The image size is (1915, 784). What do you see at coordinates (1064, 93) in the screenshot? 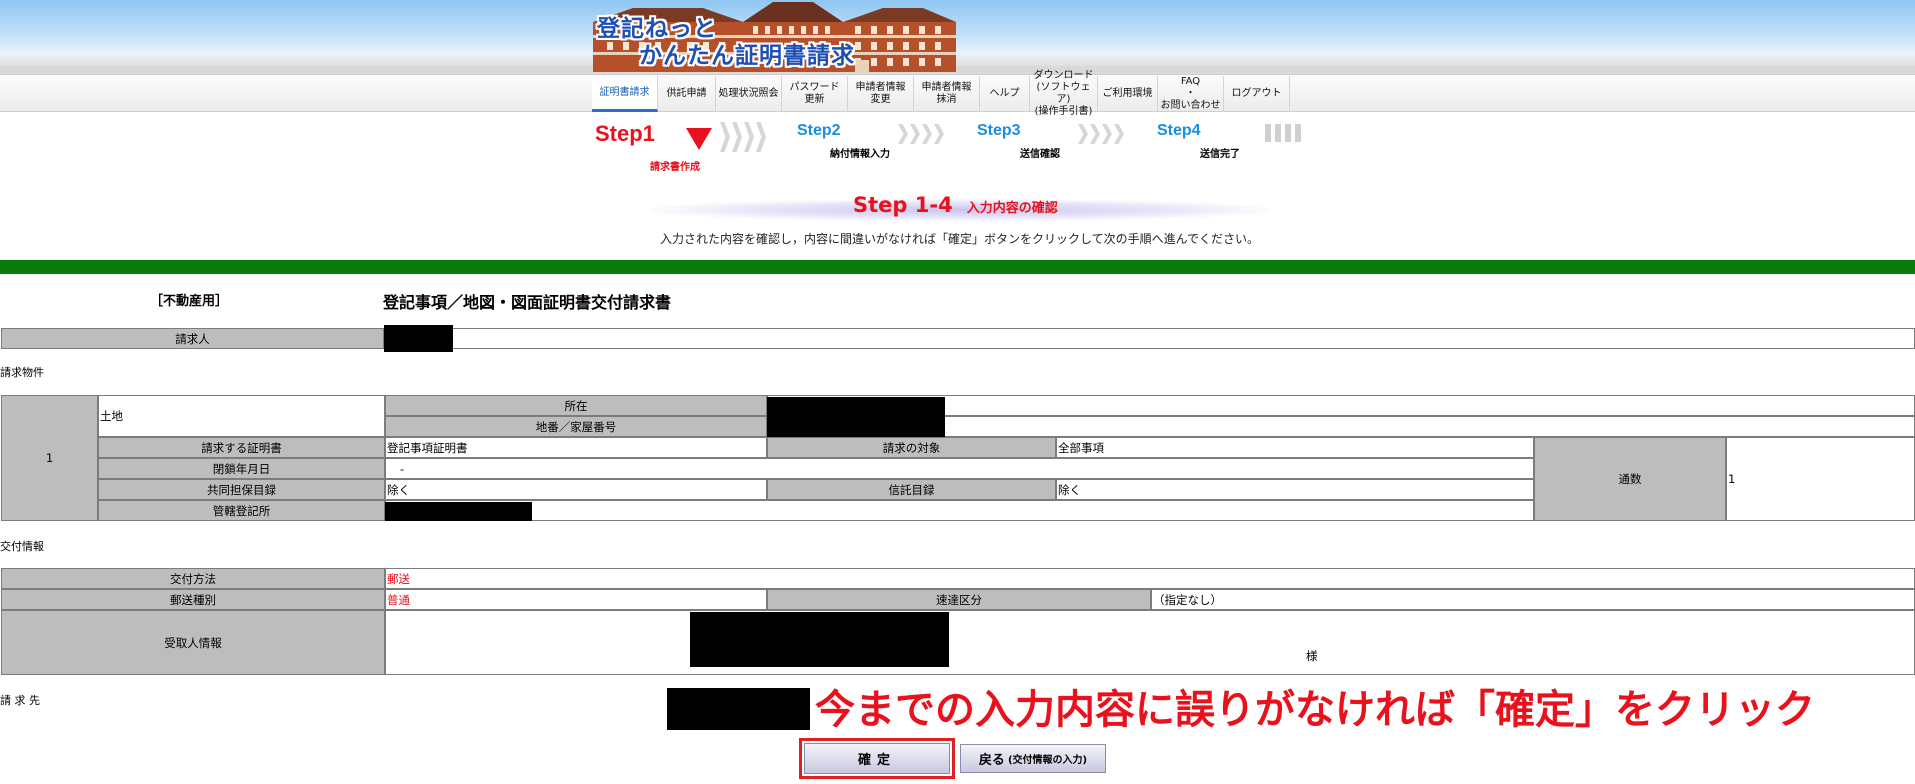
I see `nav-download: ダウンロード (ソフトウェア) (操作手引書)` at bounding box center [1064, 93].